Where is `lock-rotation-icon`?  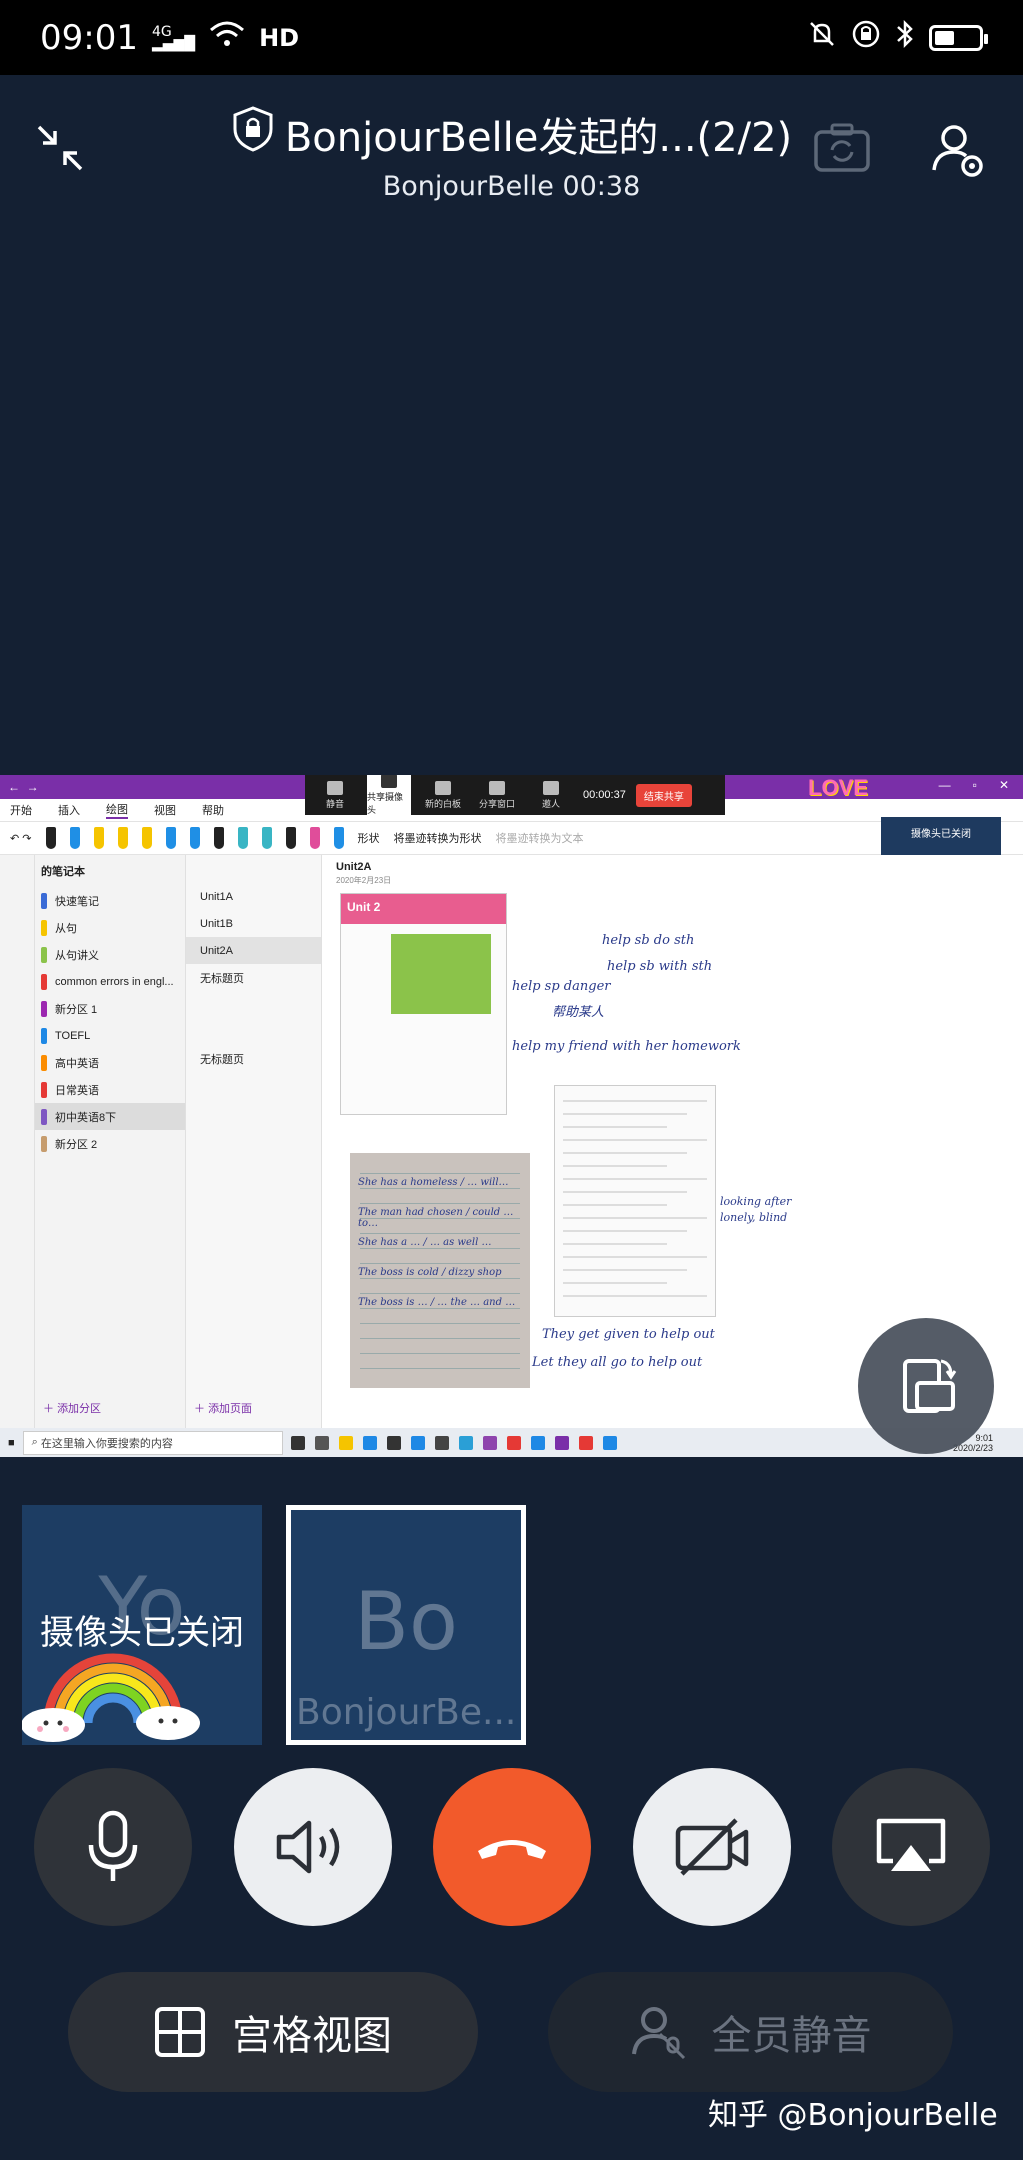 lock-rotation-icon is located at coordinates (866, 37).